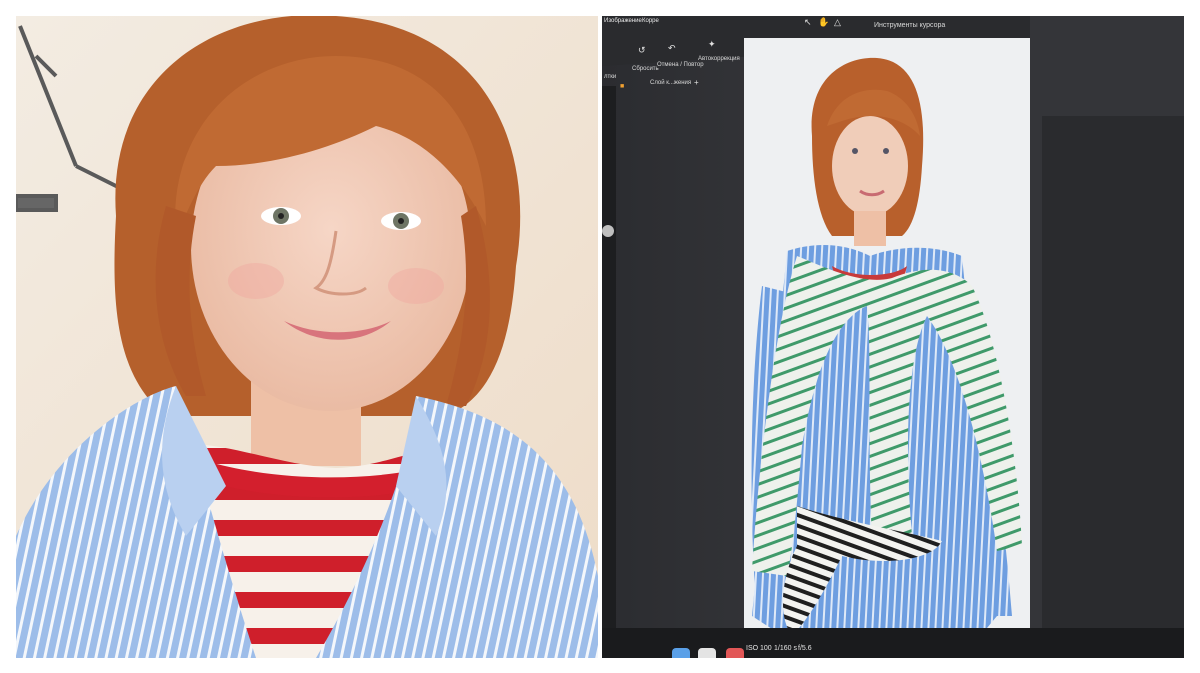 The image size is (1200, 673). Describe the element at coordinates (610, 77) in the screenshot. I see `tools-label: лтки` at that location.